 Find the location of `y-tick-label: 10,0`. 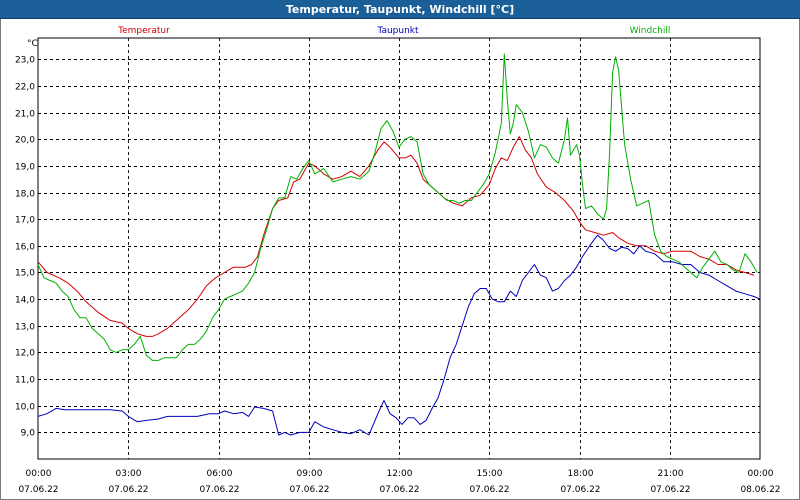

y-tick-label: 10,0 is located at coordinates (25, 408).